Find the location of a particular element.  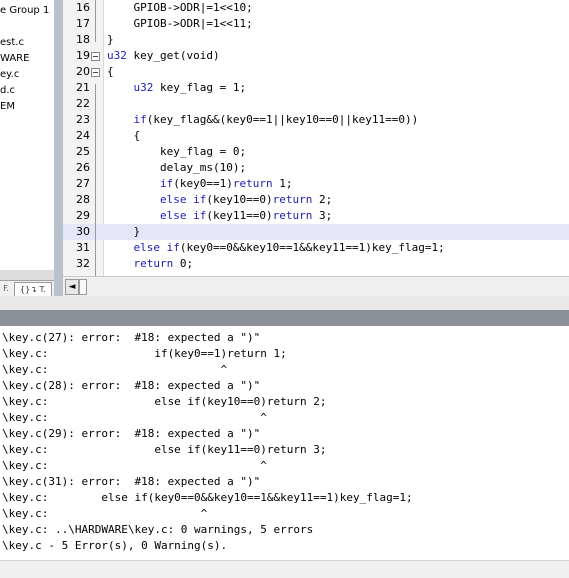

sidebar-tabs: F. {}↴ T. is located at coordinates (27, 288).